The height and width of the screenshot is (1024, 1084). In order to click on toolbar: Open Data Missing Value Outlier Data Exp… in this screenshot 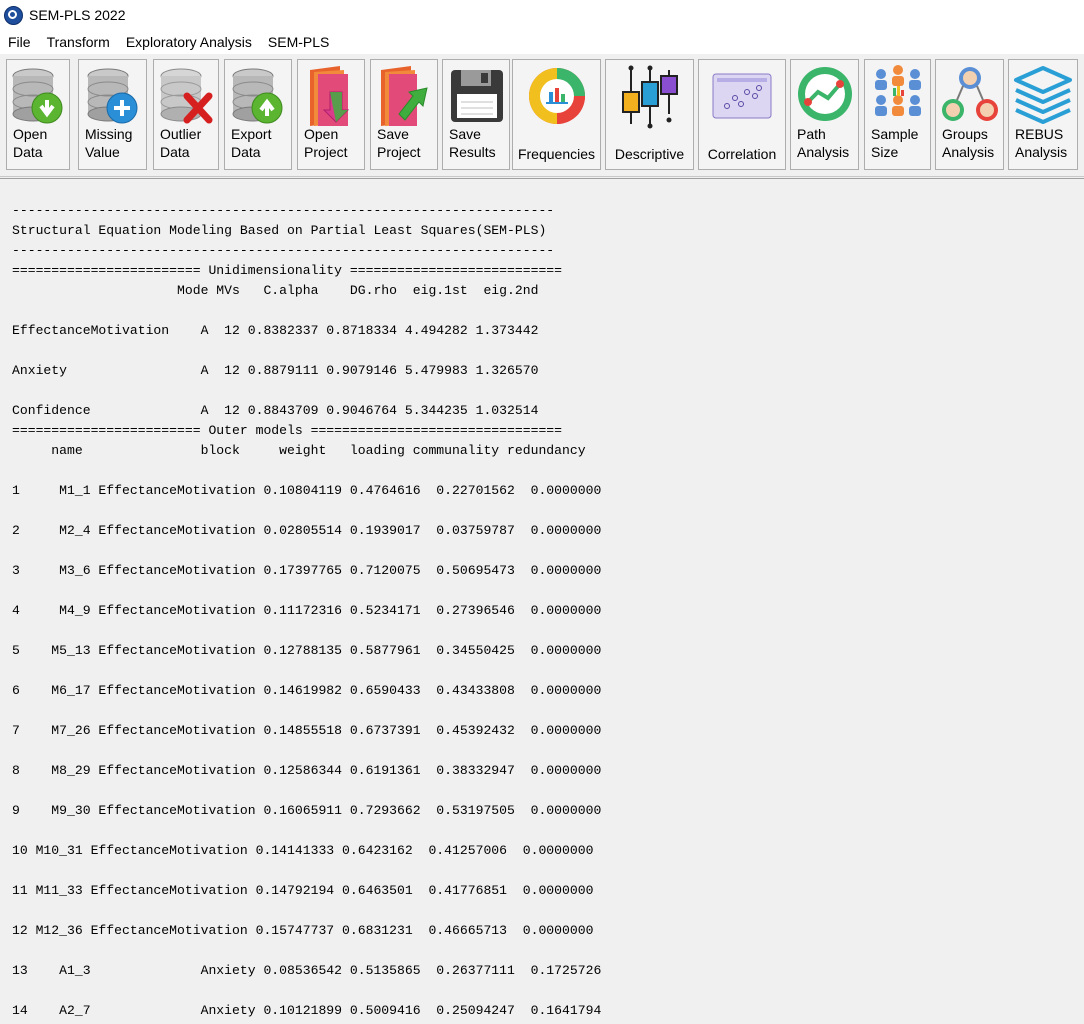, I will do `click(542, 116)`.